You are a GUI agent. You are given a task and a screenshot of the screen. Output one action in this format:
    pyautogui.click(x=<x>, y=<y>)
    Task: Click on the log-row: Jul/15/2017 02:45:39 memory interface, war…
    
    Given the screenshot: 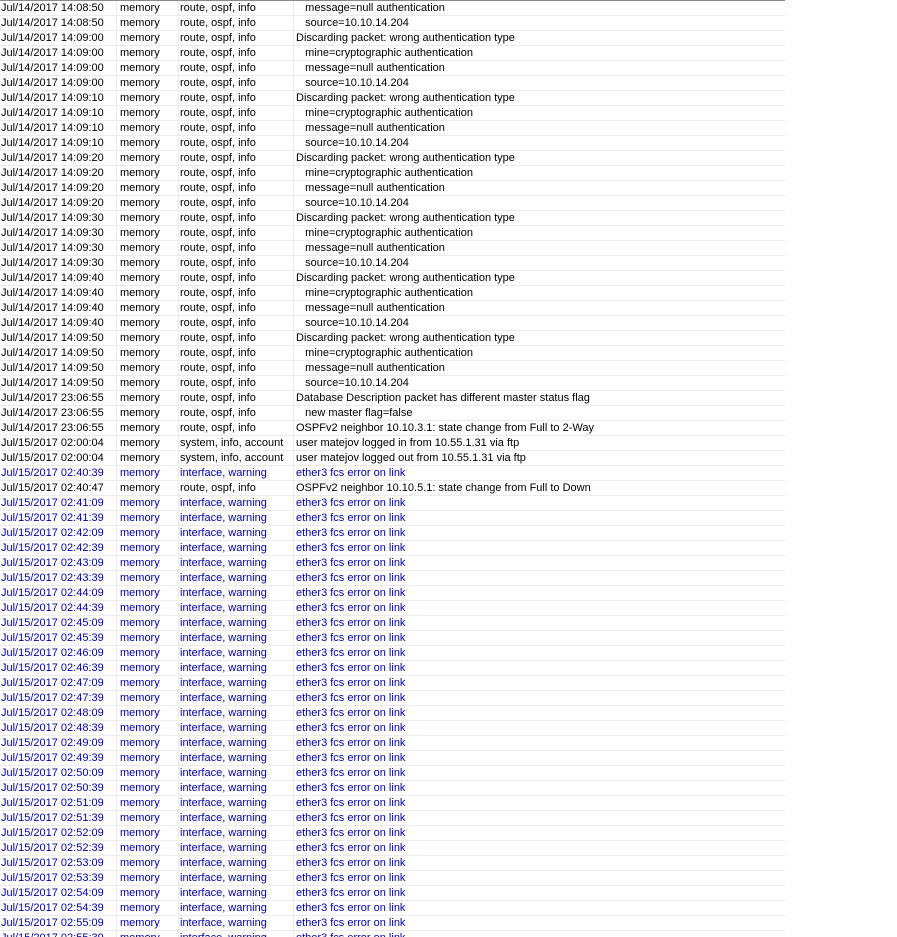 What is the action you would take?
    pyautogui.click(x=392, y=638)
    